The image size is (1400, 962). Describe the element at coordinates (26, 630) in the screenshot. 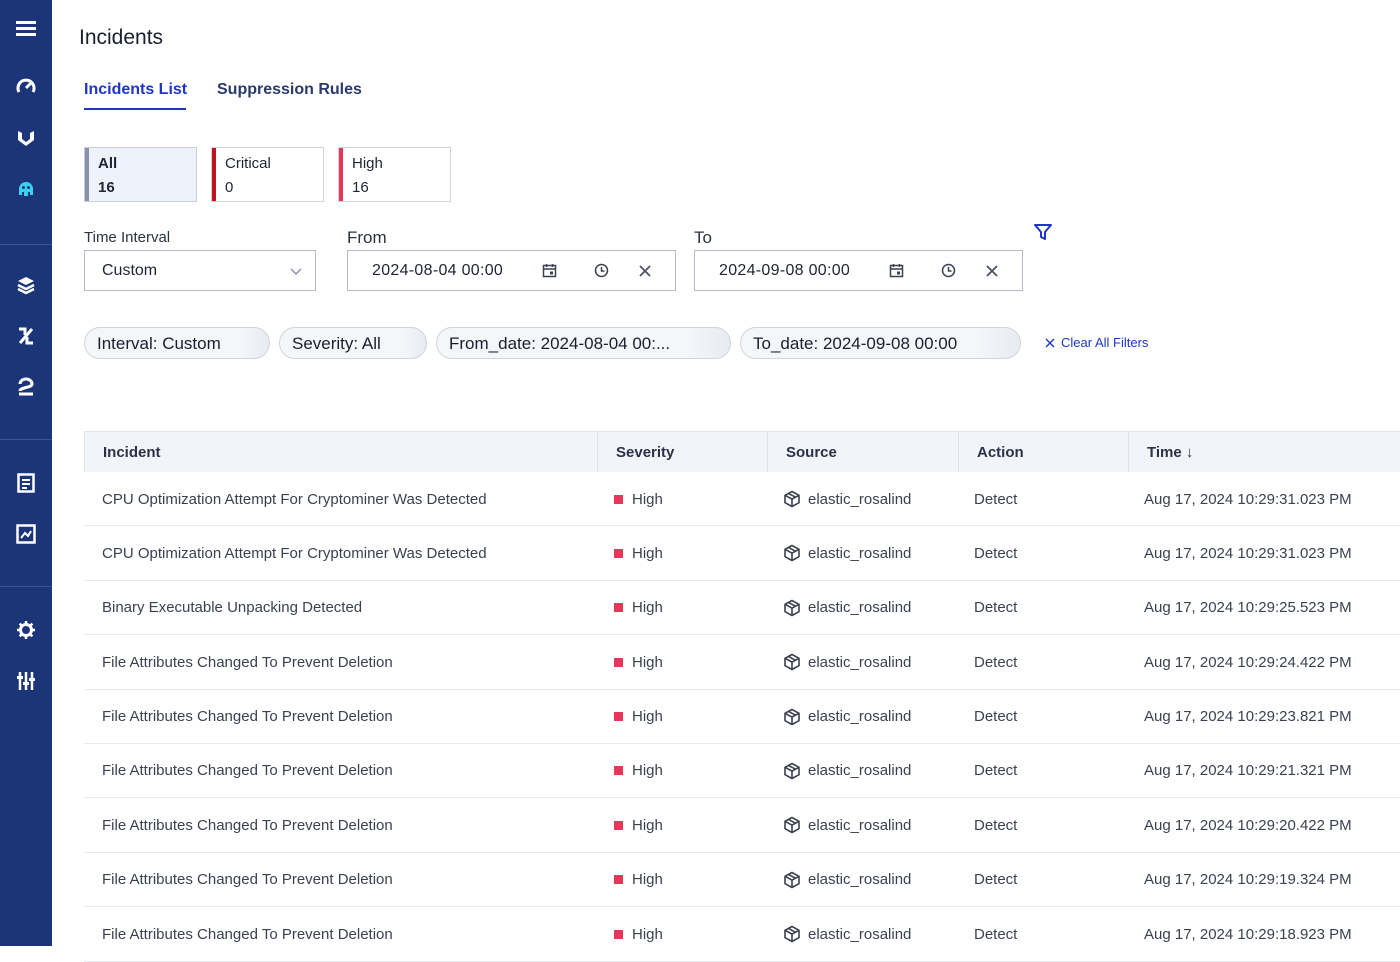

I see `settings-gear-icon` at that location.